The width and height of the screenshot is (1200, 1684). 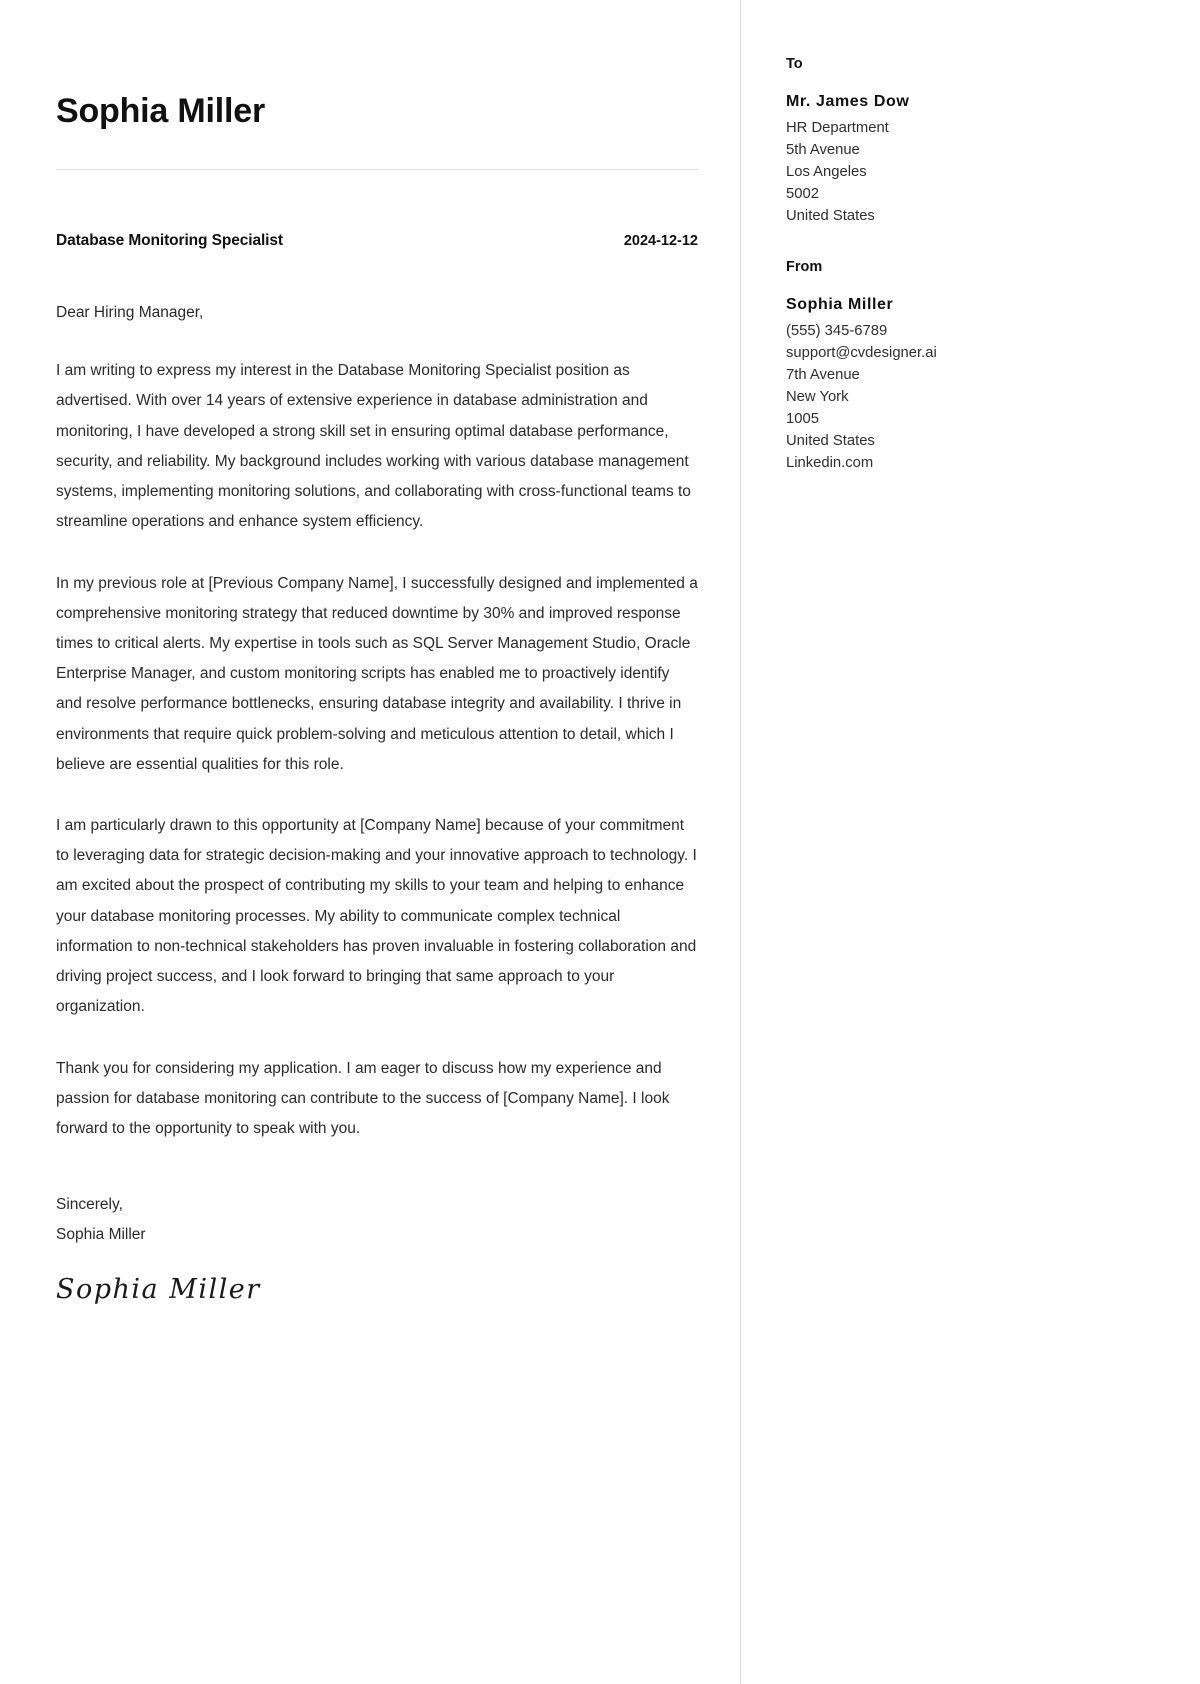 What do you see at coordinates (823, 375) in the screenshot?
I see `sender-line: 7th Avenue` at bounding box center [823, 375].